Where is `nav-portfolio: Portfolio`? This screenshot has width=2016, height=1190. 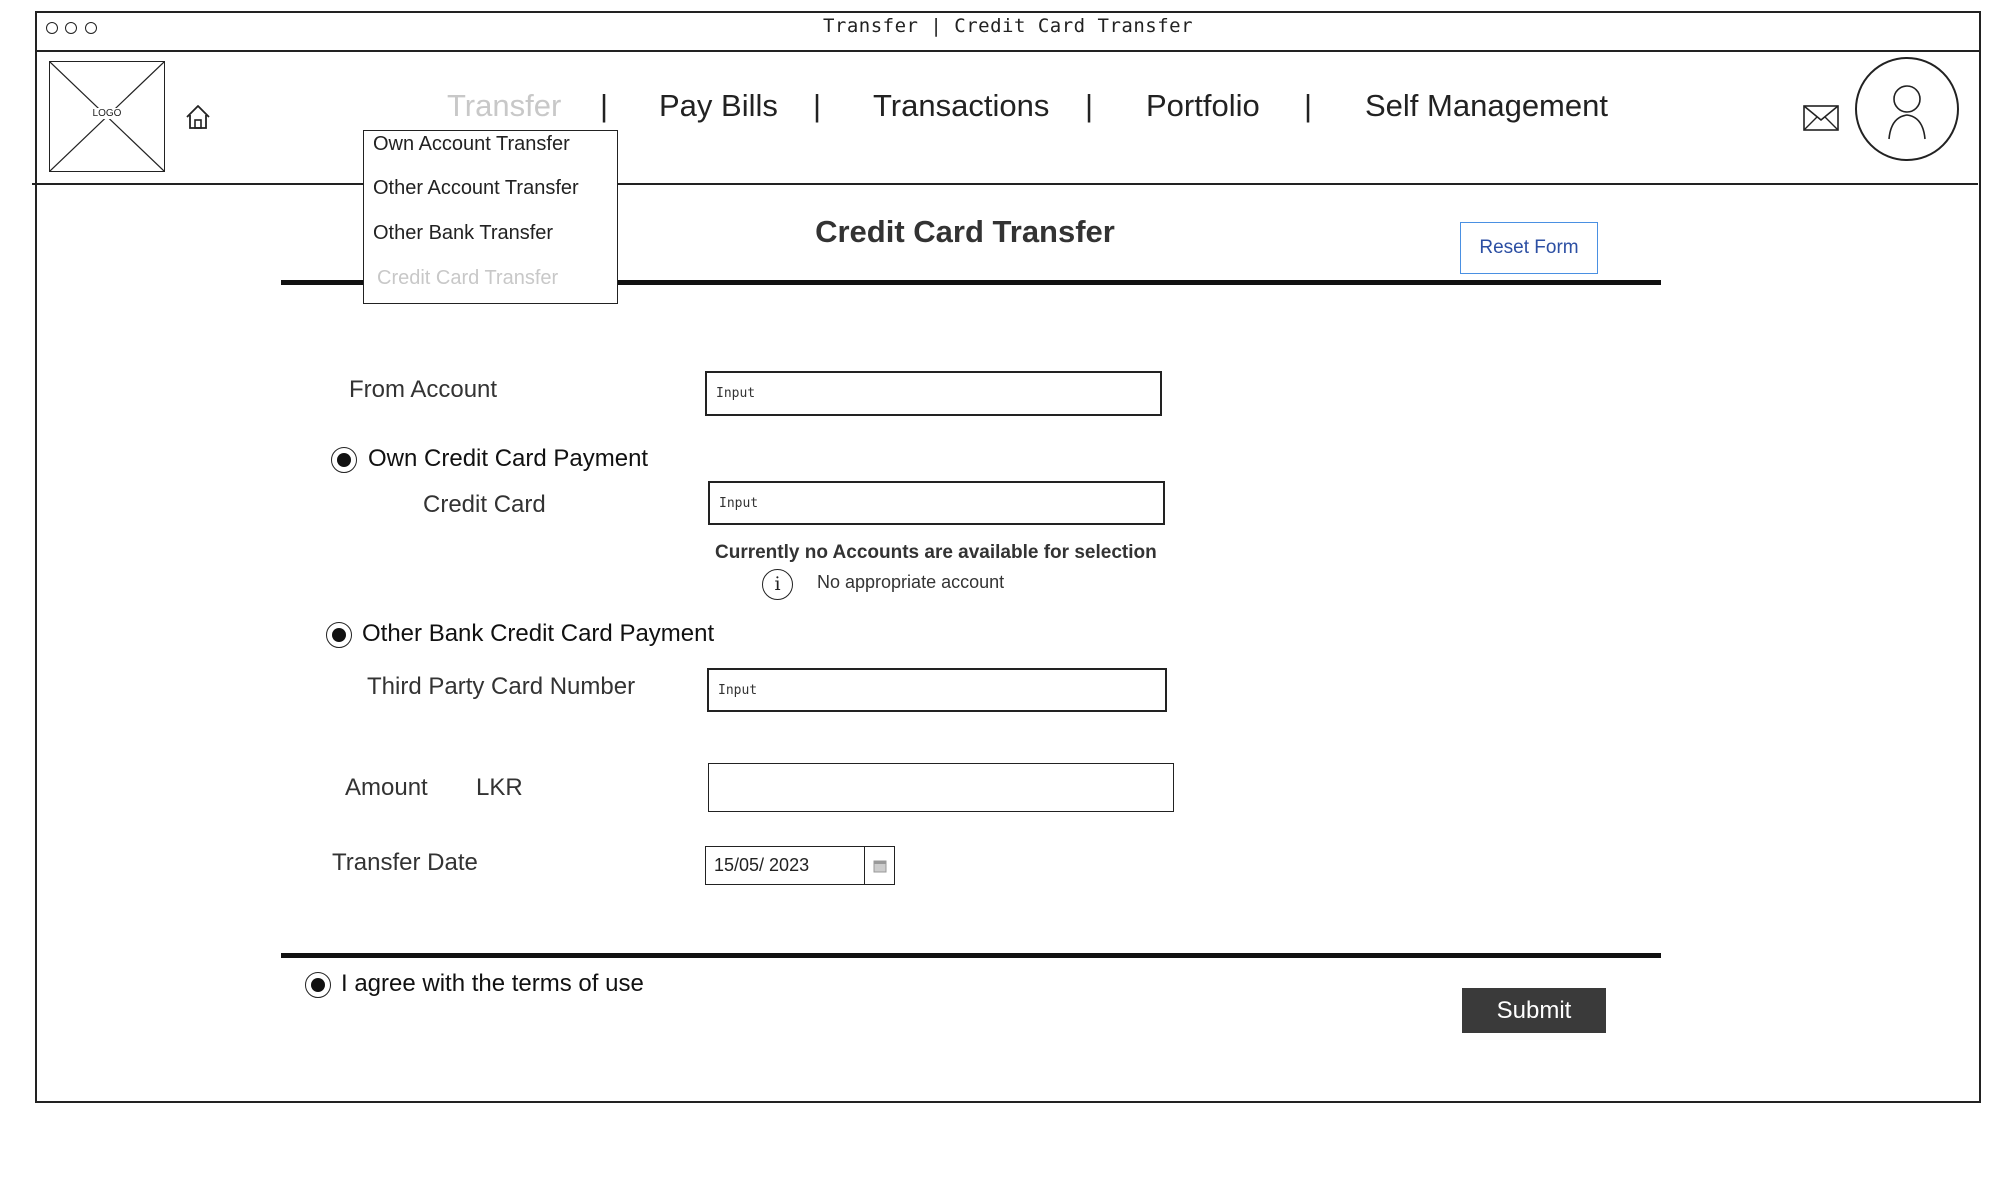 nav-portfolio: Portfolio is located at coordinates (1203, 106).